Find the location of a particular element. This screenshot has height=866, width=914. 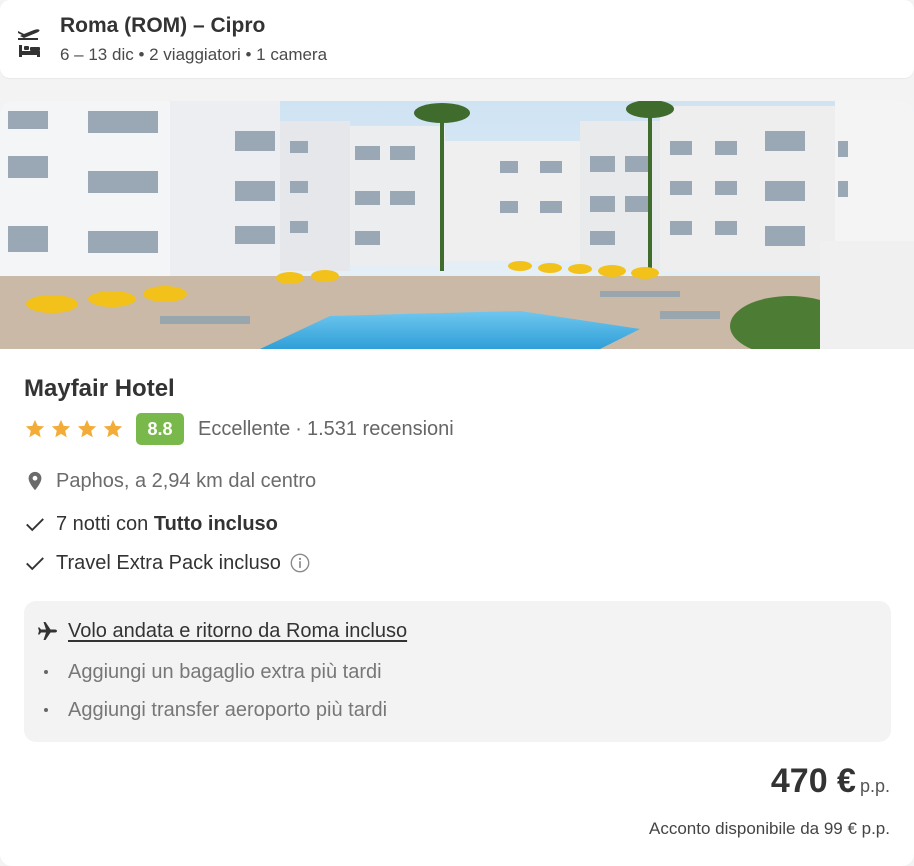

price-row: 470 € p.p. is located at coordinates (830, 784).